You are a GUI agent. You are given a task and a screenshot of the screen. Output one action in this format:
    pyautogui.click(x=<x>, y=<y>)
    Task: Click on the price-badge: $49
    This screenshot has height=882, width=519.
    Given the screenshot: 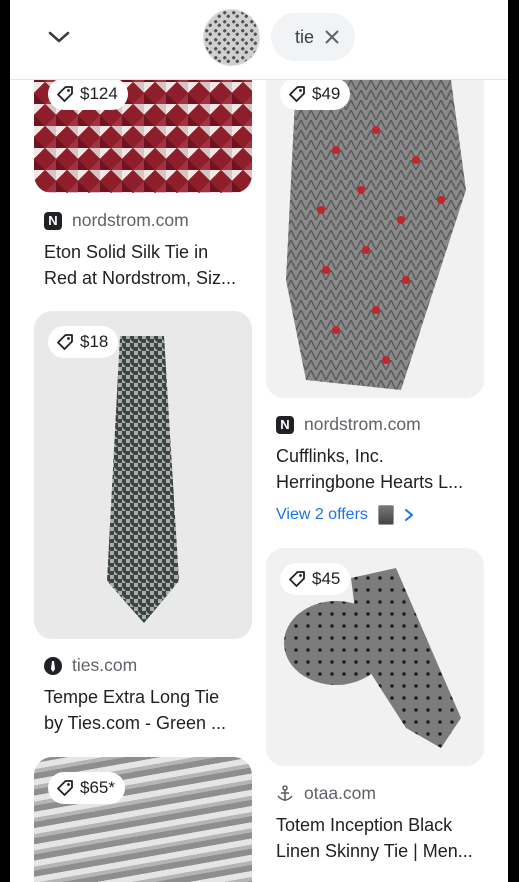 What is the action you would take?
    pyautogui.click(x=315, y=94)
    